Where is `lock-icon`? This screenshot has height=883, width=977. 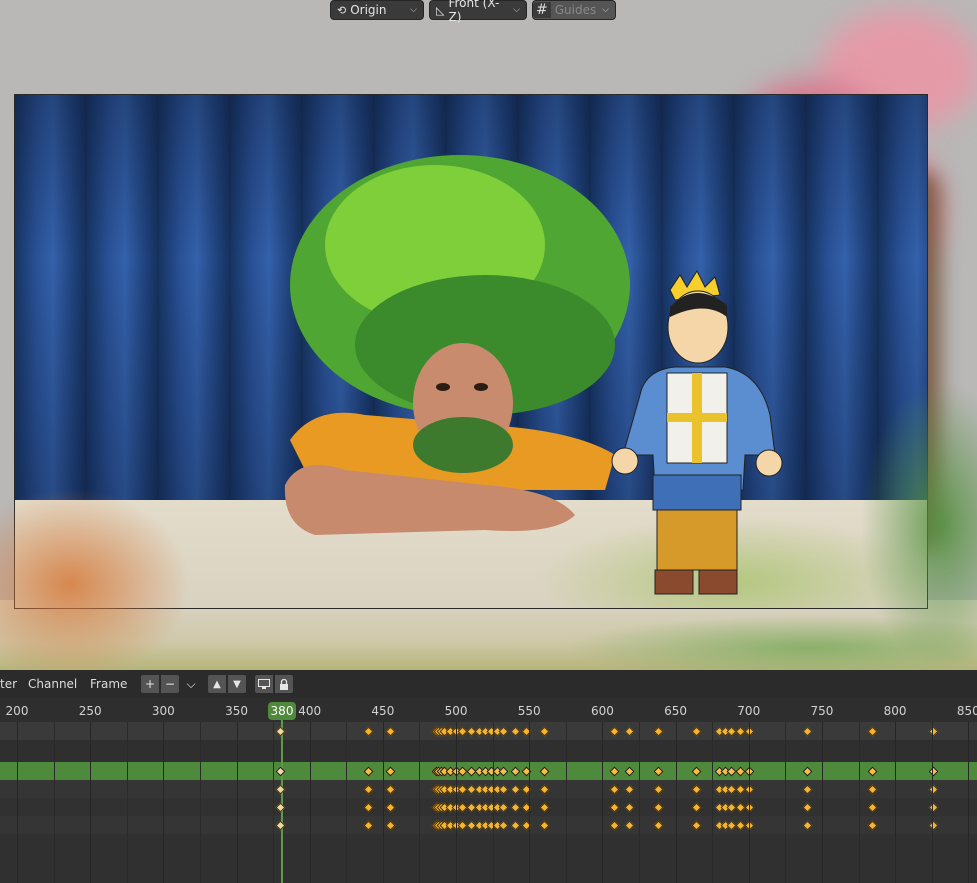
lock-icon is located at coordinates (284, 684).